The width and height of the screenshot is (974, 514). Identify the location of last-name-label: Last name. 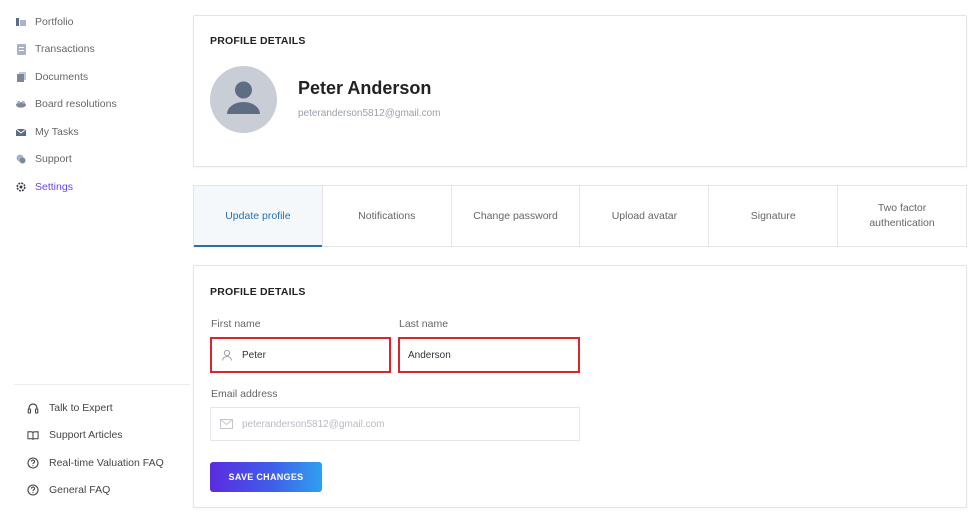
(424, 324).